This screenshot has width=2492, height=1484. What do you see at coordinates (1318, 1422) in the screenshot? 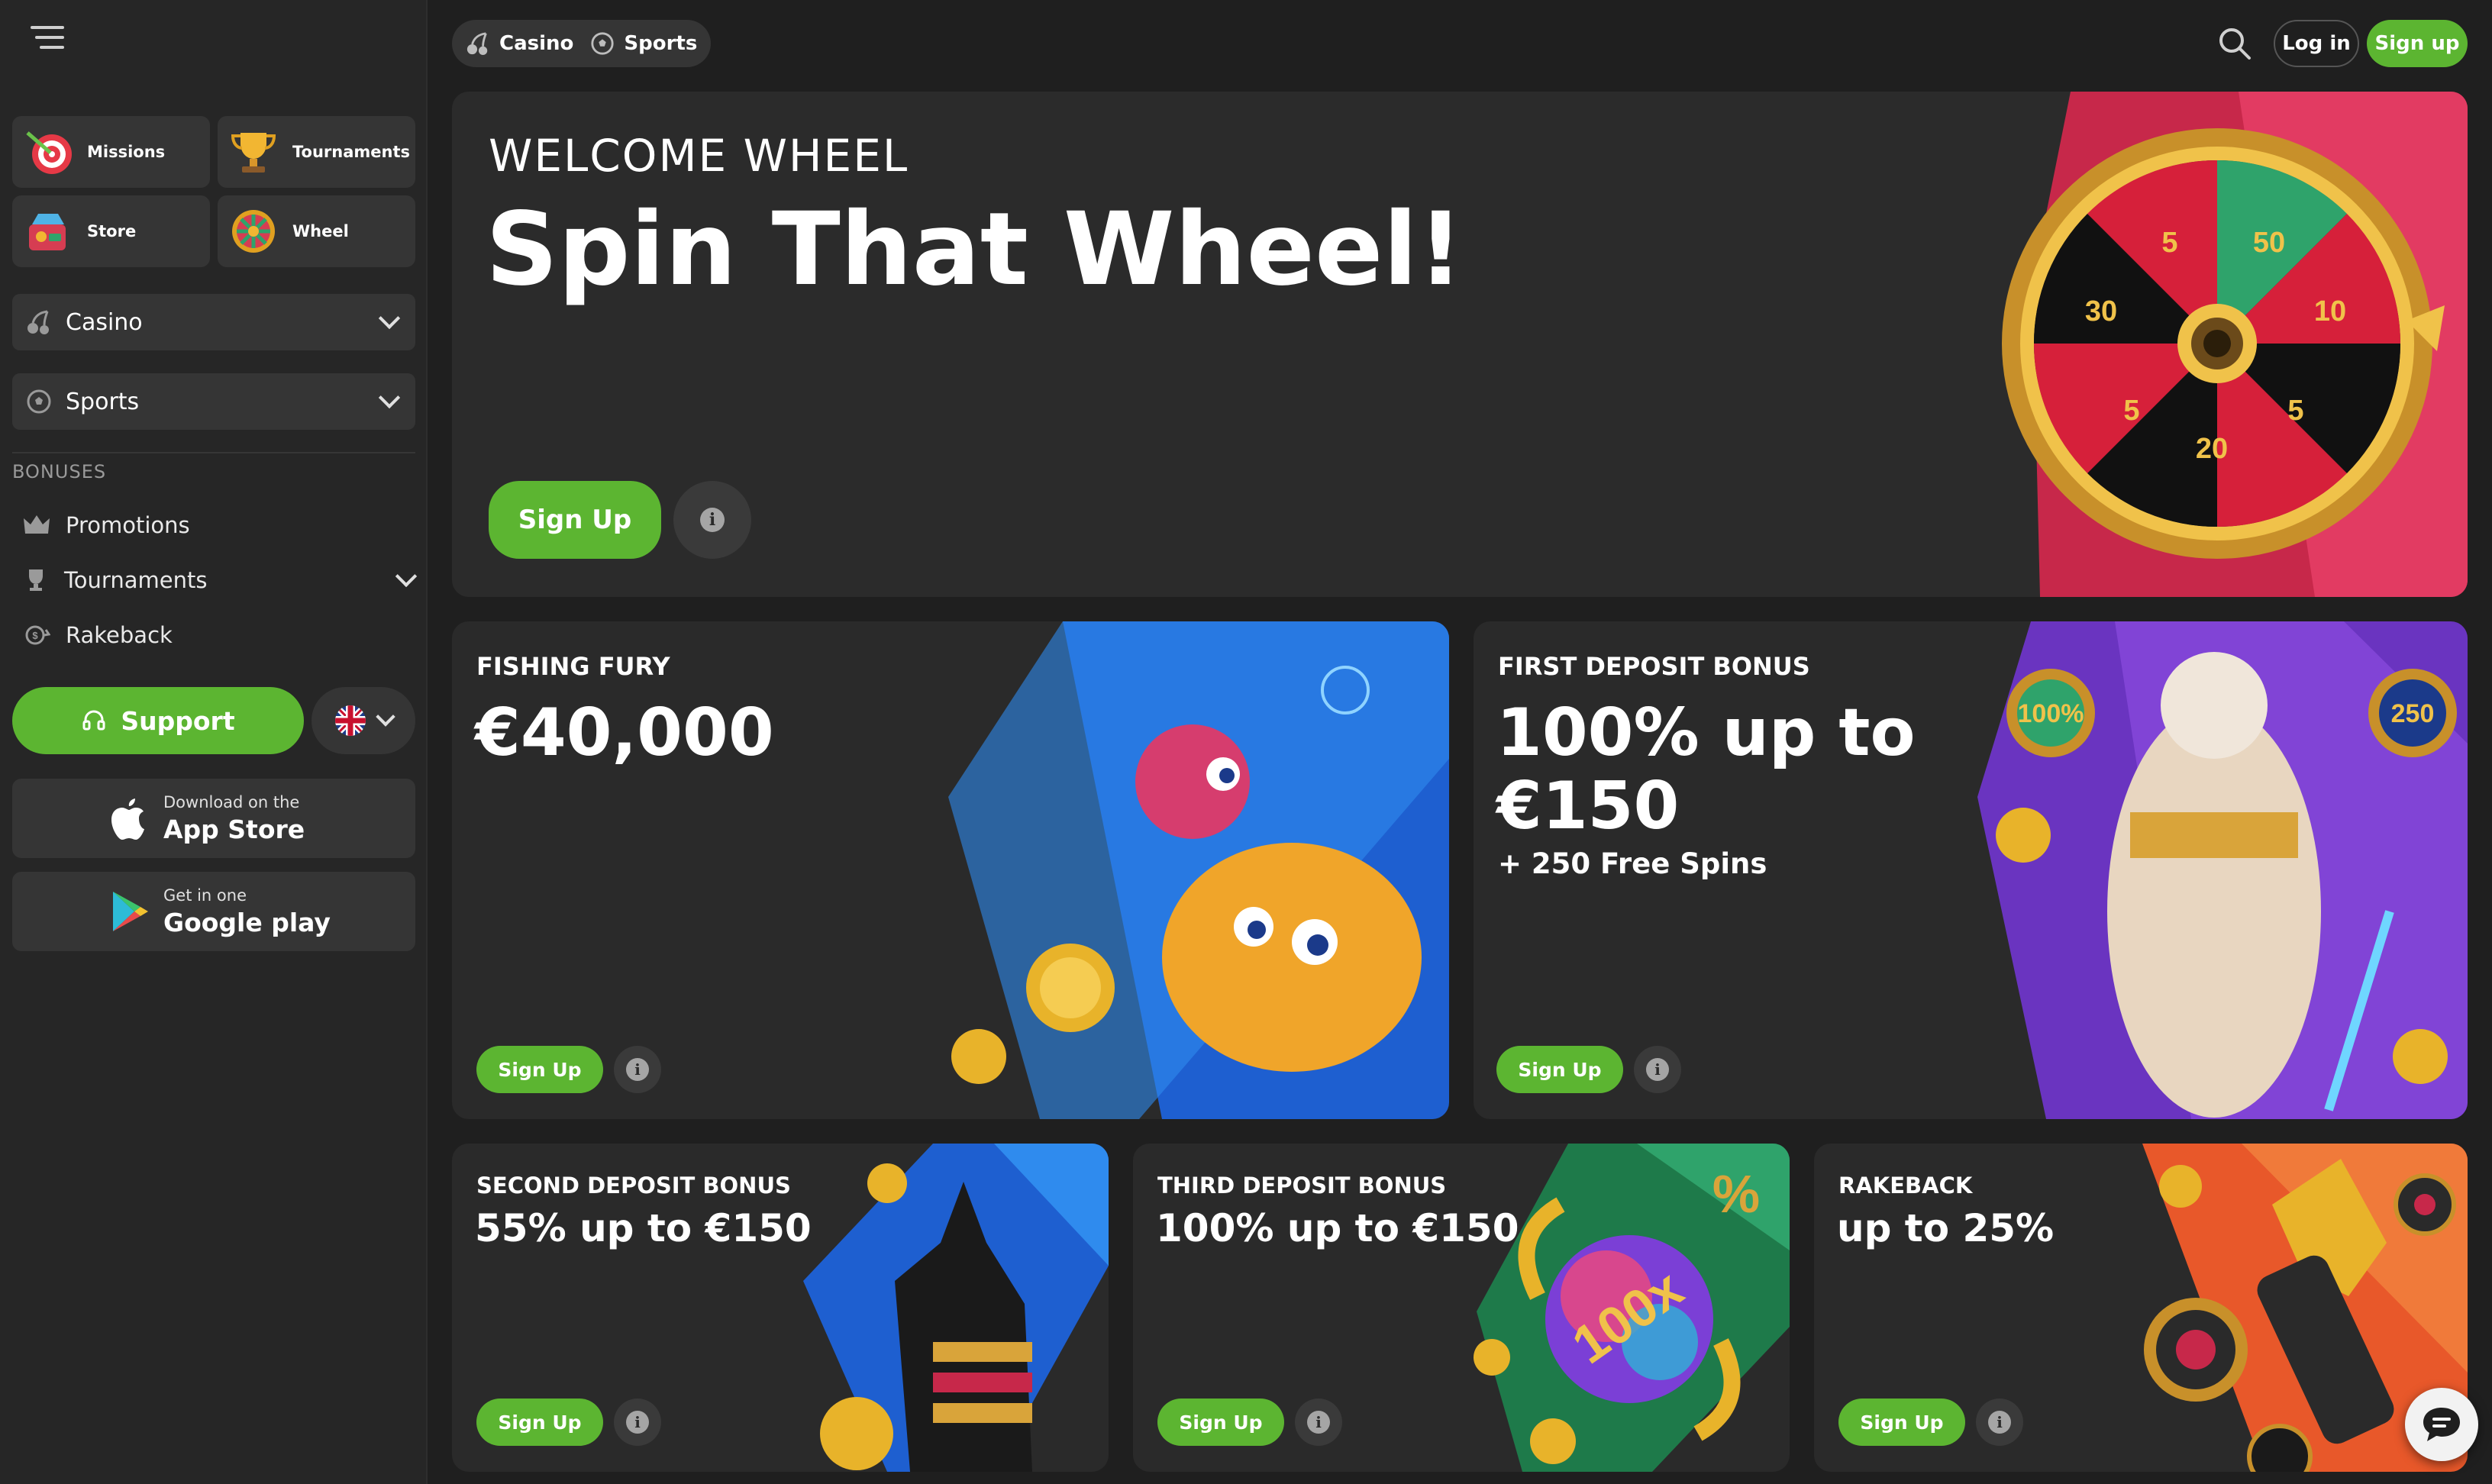
I see `third-info-button: i` at bounding box center [1318, 1422].